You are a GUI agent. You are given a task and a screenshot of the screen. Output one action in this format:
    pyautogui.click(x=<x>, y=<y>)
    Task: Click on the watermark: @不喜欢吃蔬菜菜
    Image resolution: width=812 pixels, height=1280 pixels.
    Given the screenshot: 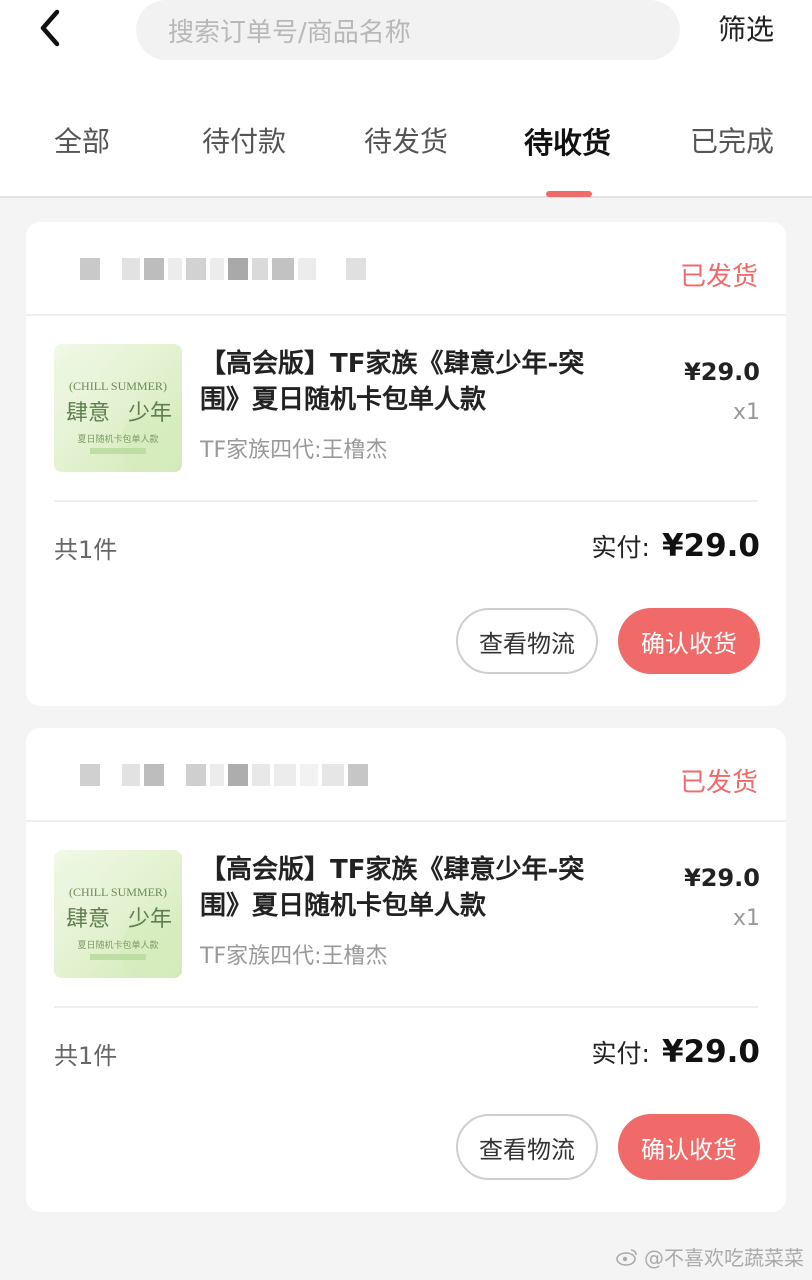 What is the action you would take?
    pyautogui.click(x=710, y=1256)
    